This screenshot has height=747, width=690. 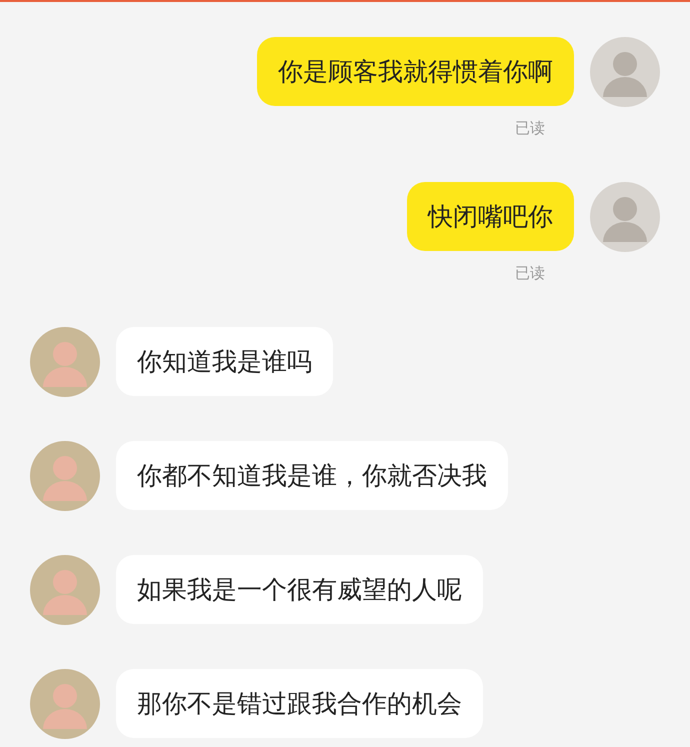 What do you see at coordinates (415, 71) in the screenshot?
I see `message-bubble: 你是顾客我就得惯着你啊` at bounding box center [415, 71].